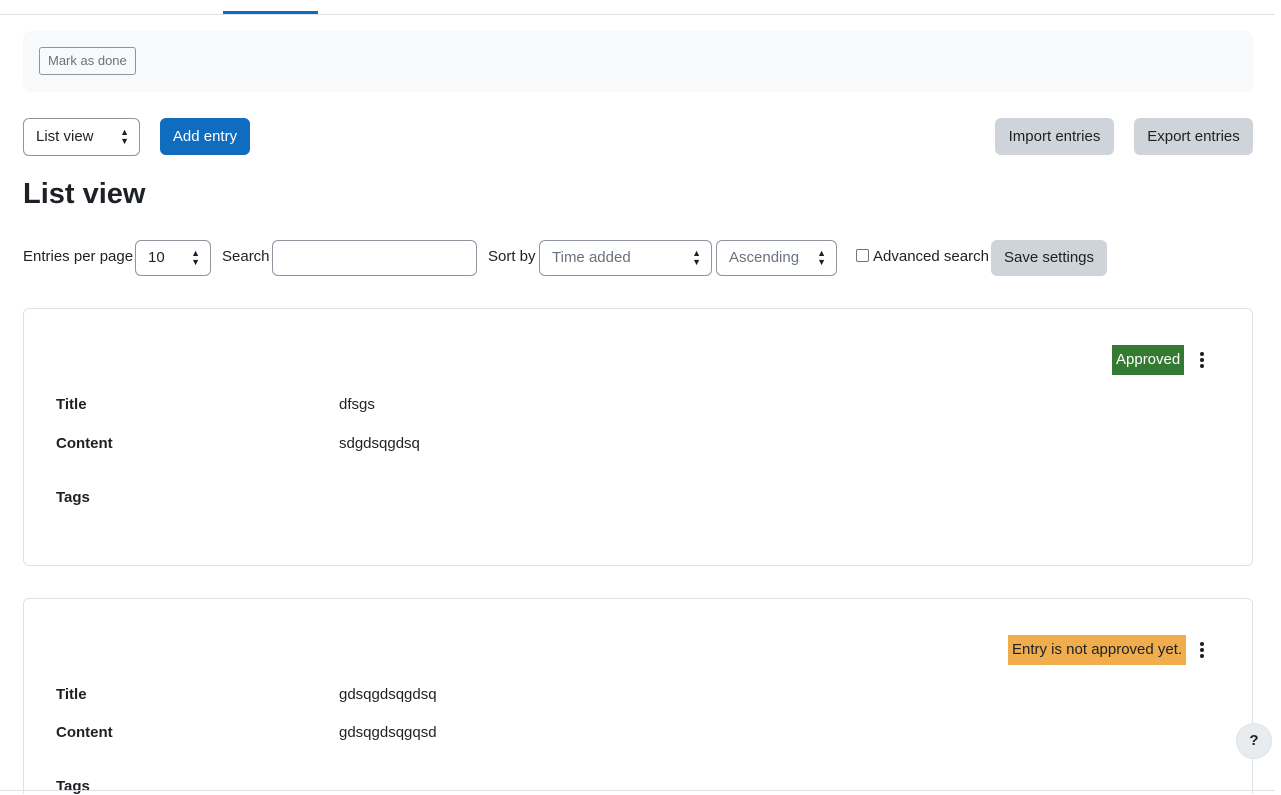  What do you see at coordinates (156, 257) in the screenshot?
I see `entries-per-page-value: 10` at bounding box center [156, 257].